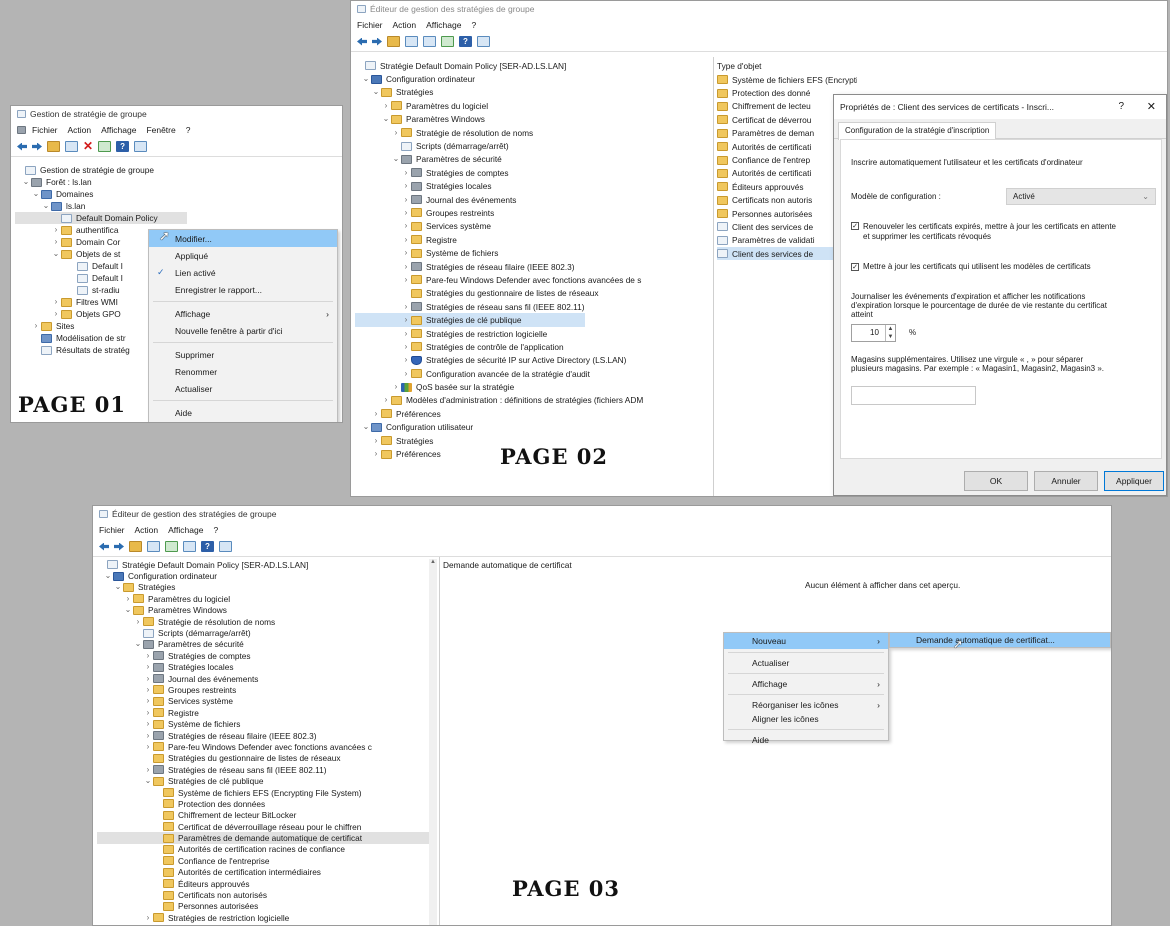 This screenshot has width=1170, height=926. Describe the element at coordinates (532, 105) in the screenshot. I see `tree-node: › Paramètres du logiciel` at that location.